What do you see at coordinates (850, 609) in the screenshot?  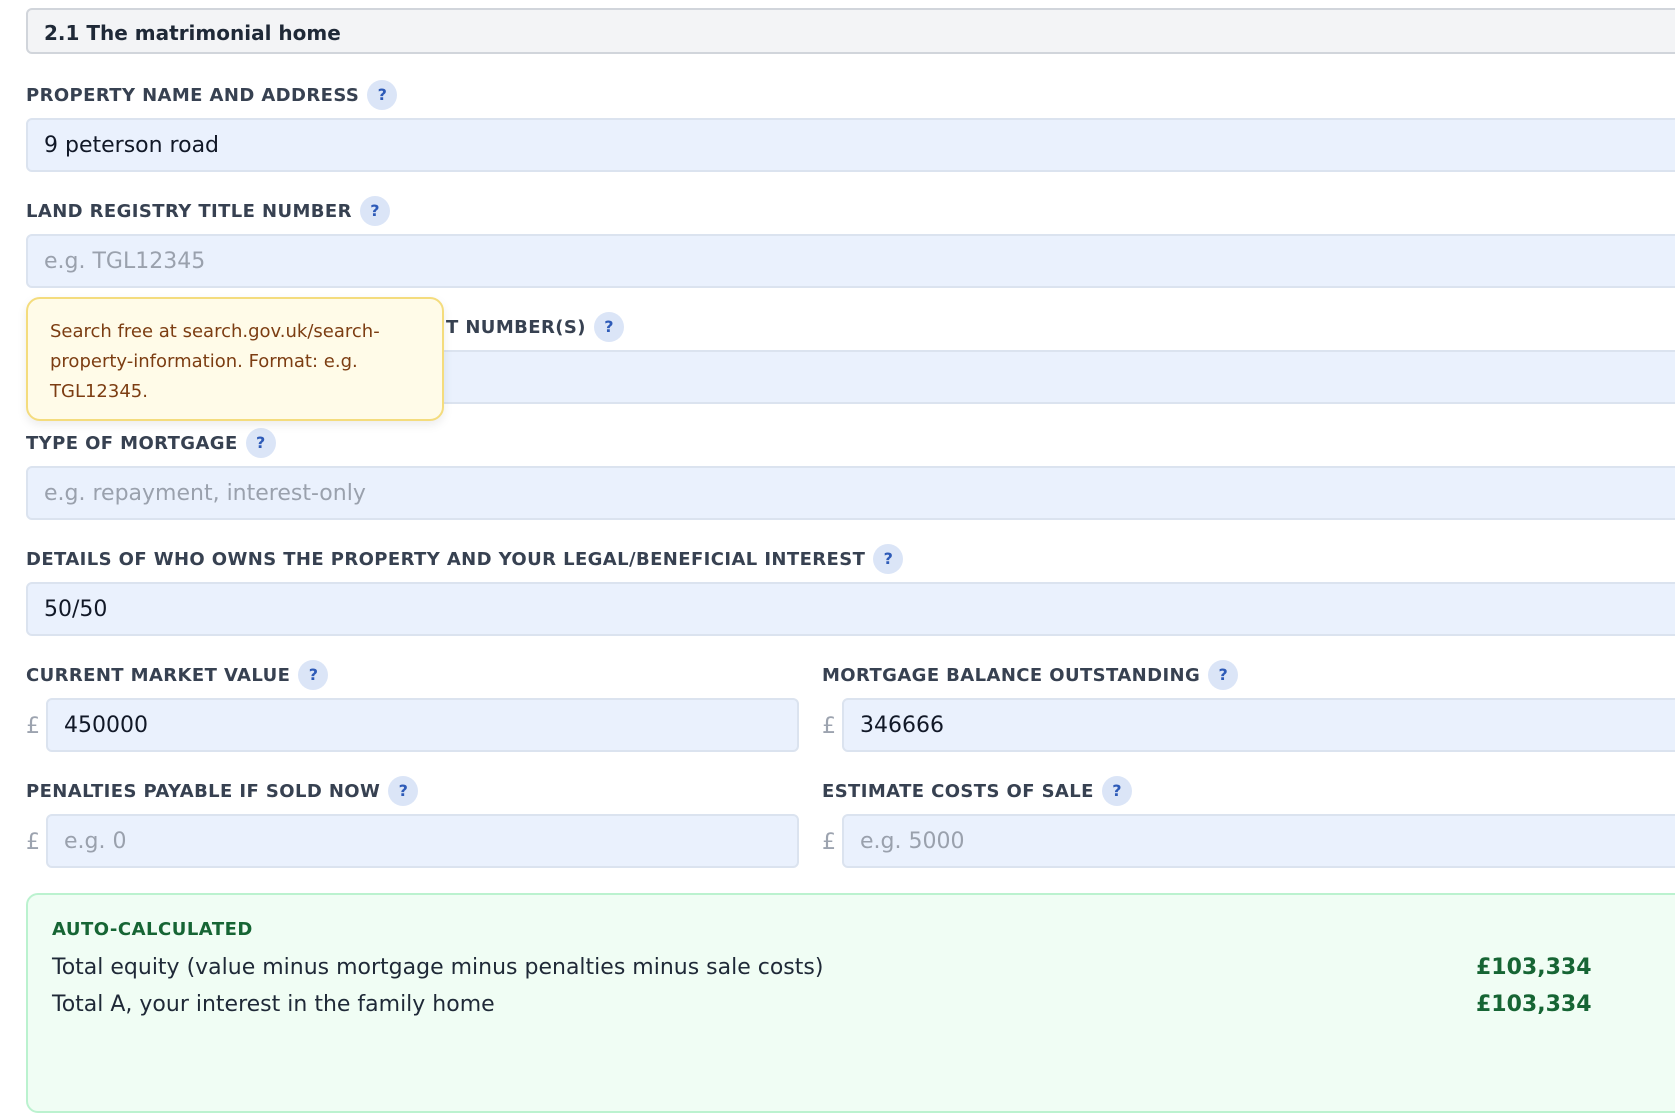 I see `ownership-field: 50/50` at bounding box center [850, 609].